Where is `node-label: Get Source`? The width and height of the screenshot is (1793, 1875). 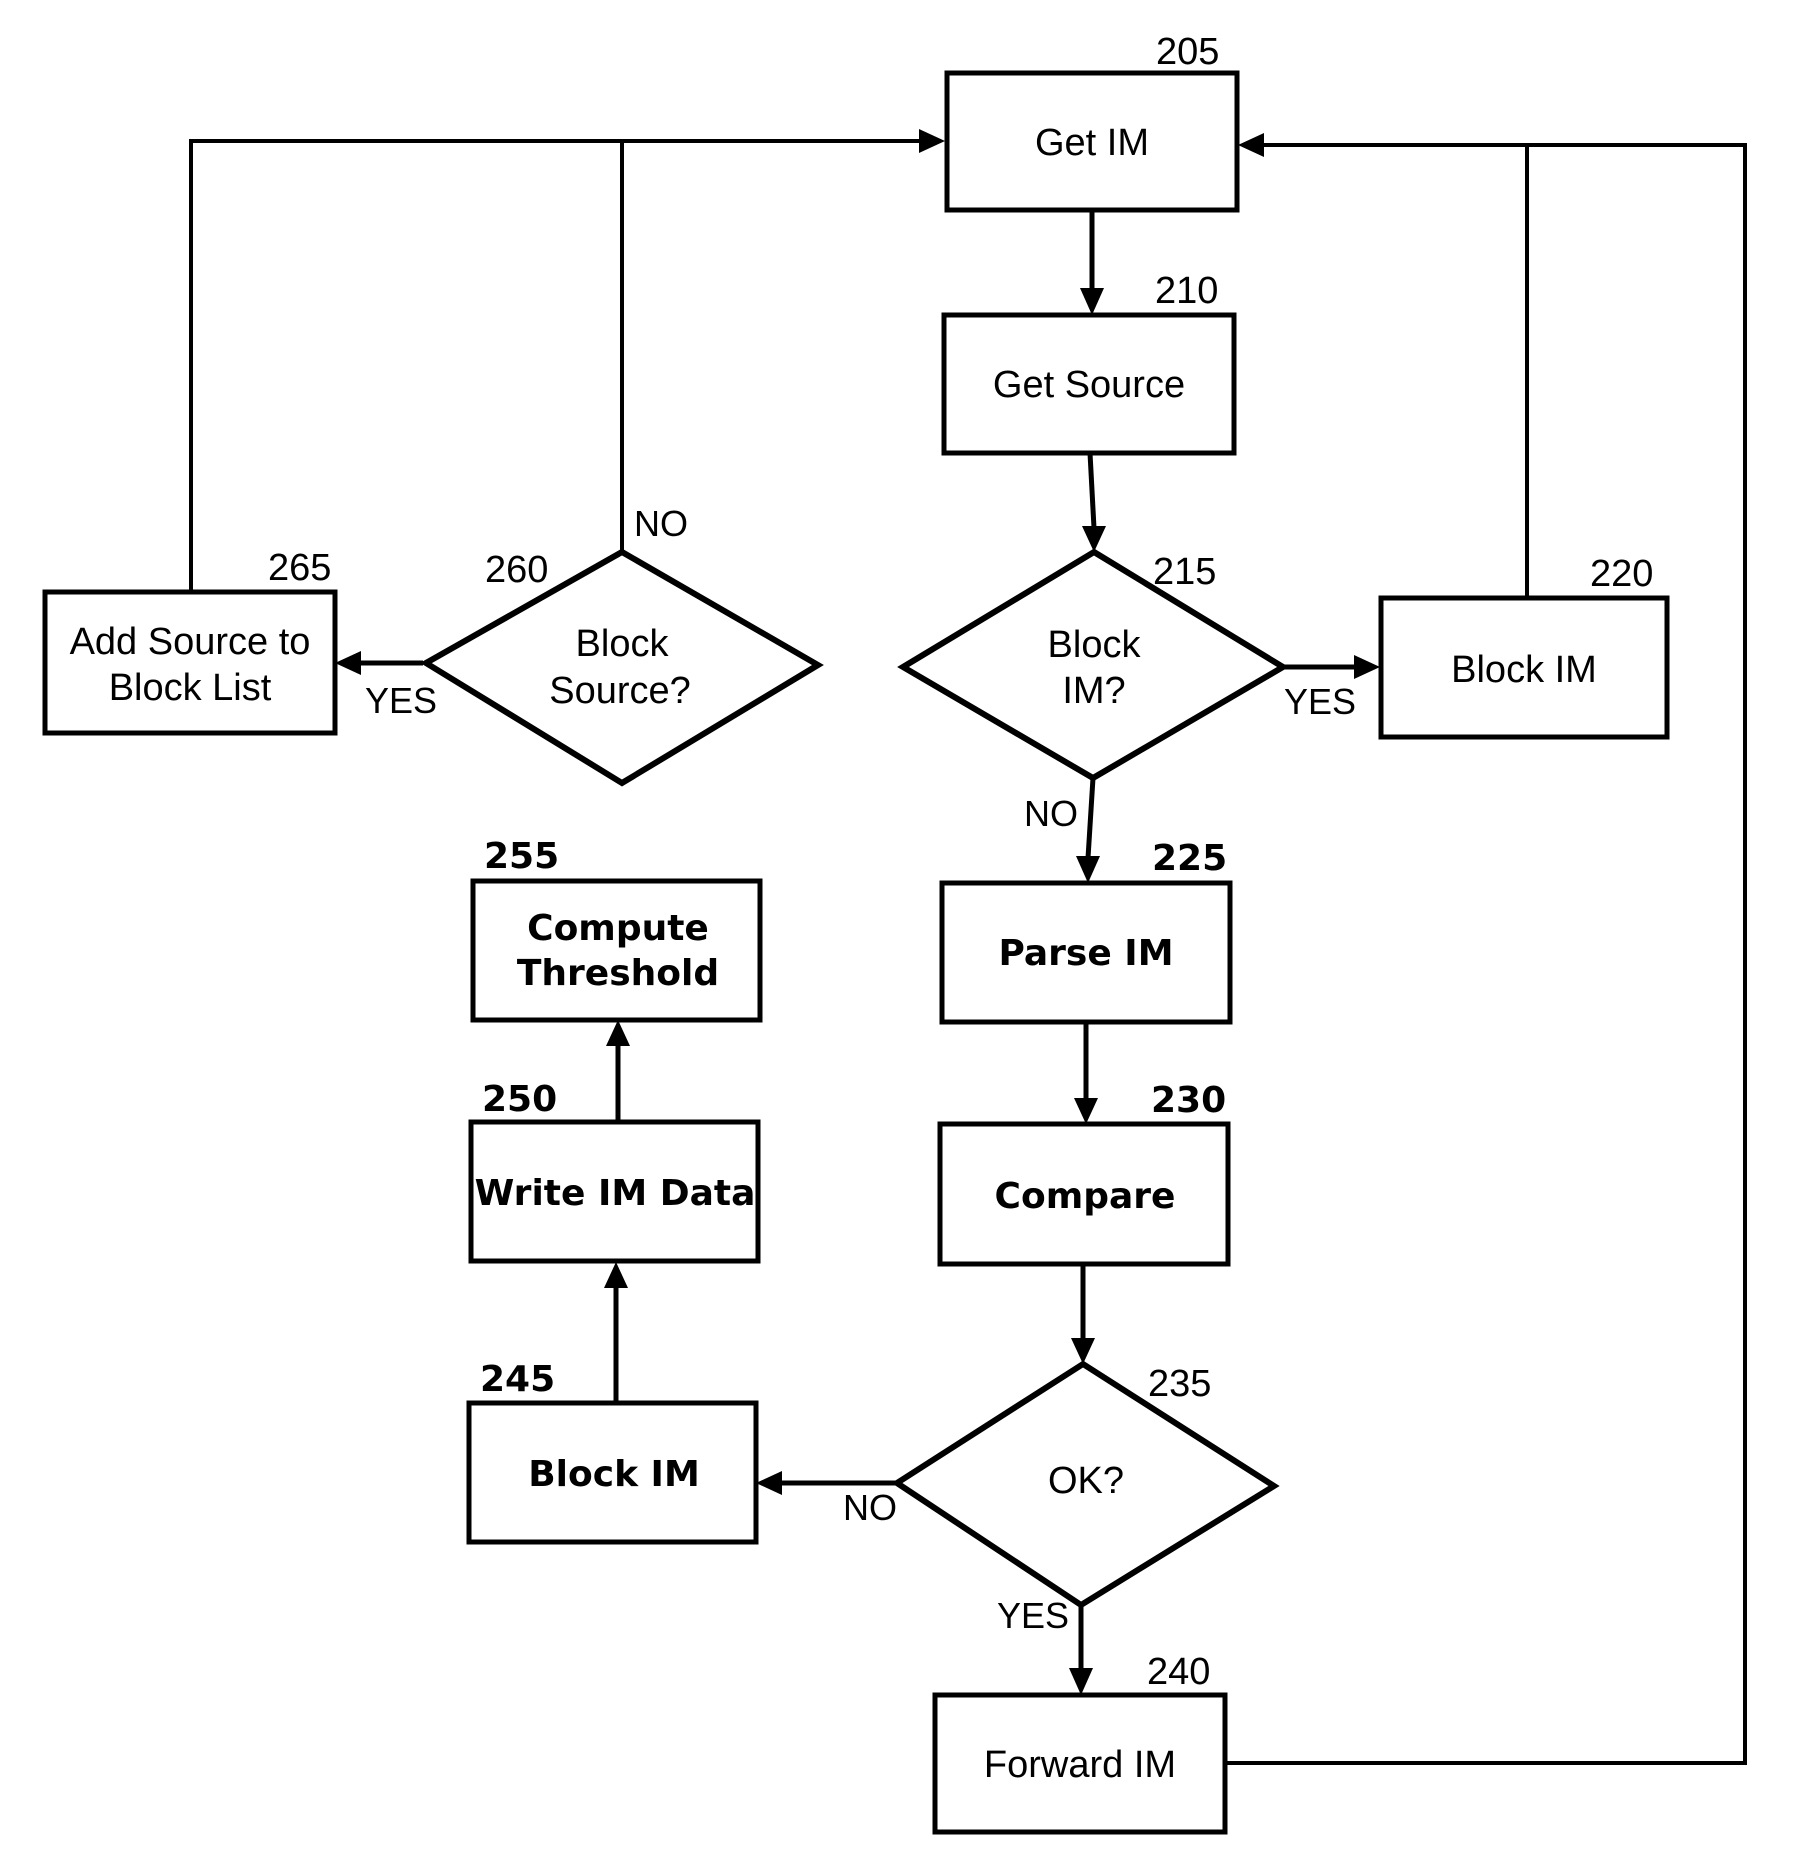 node-label: Get Source is located at coordinates (1089, 385).